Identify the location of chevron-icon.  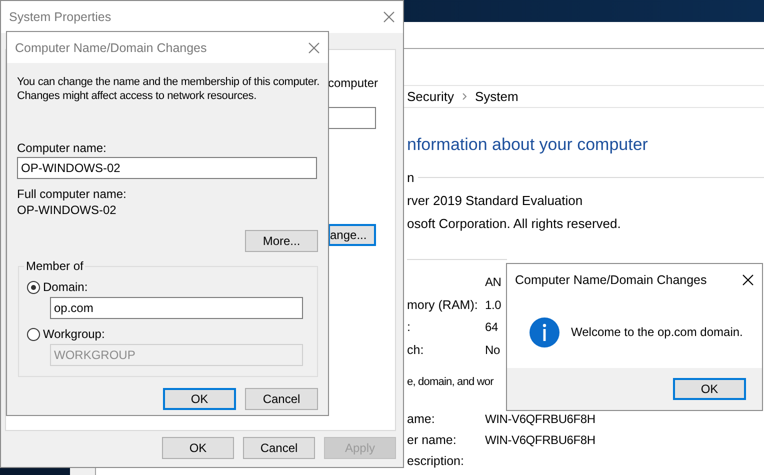
(464, 96).